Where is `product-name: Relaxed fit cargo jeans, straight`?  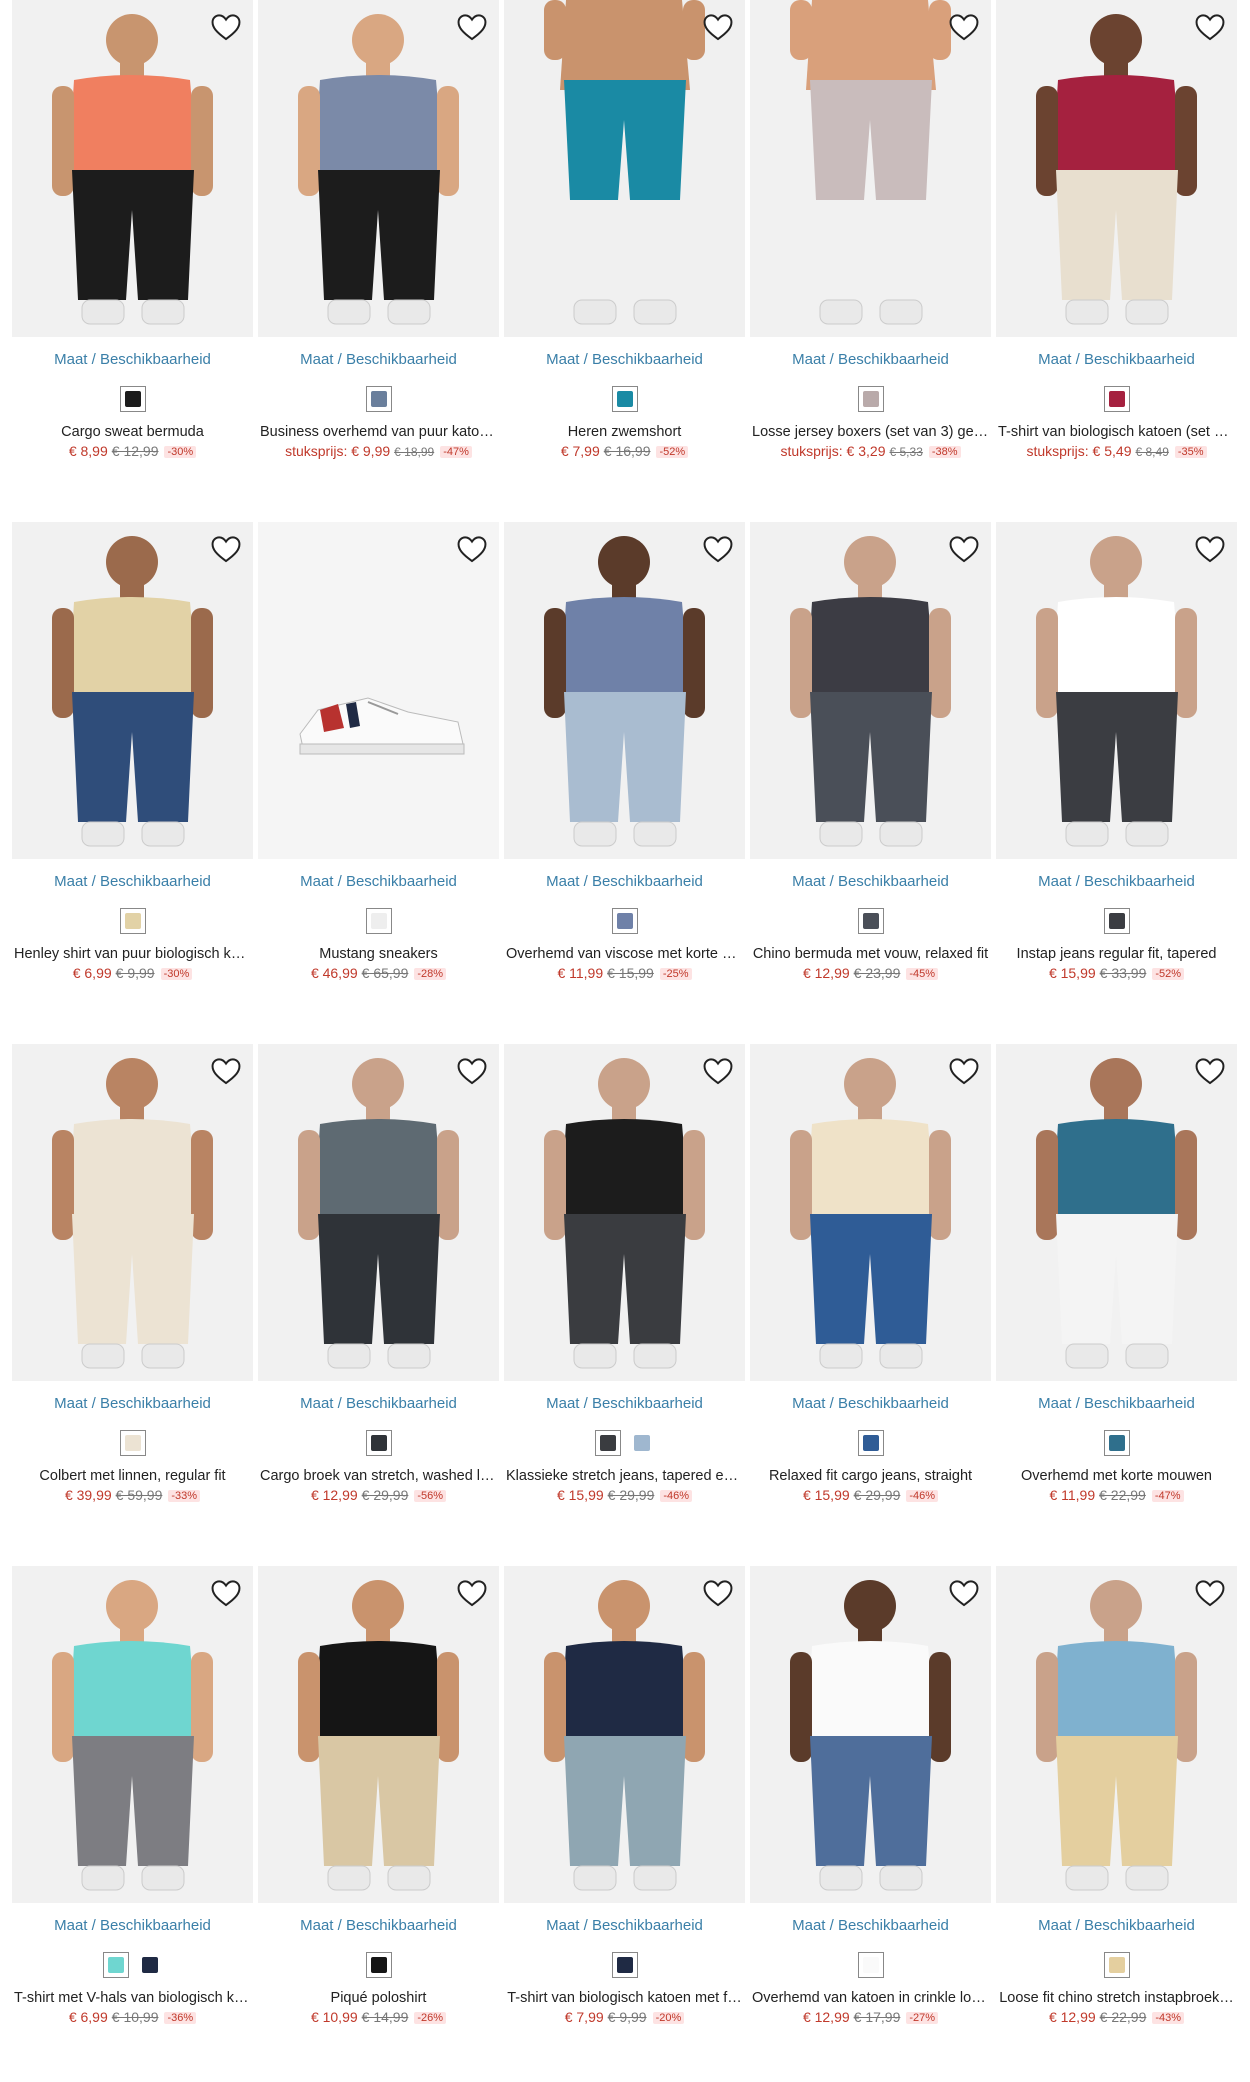
product-name: Relaxed fit cargo jeans, straight is located at coordinates (870, 1476).